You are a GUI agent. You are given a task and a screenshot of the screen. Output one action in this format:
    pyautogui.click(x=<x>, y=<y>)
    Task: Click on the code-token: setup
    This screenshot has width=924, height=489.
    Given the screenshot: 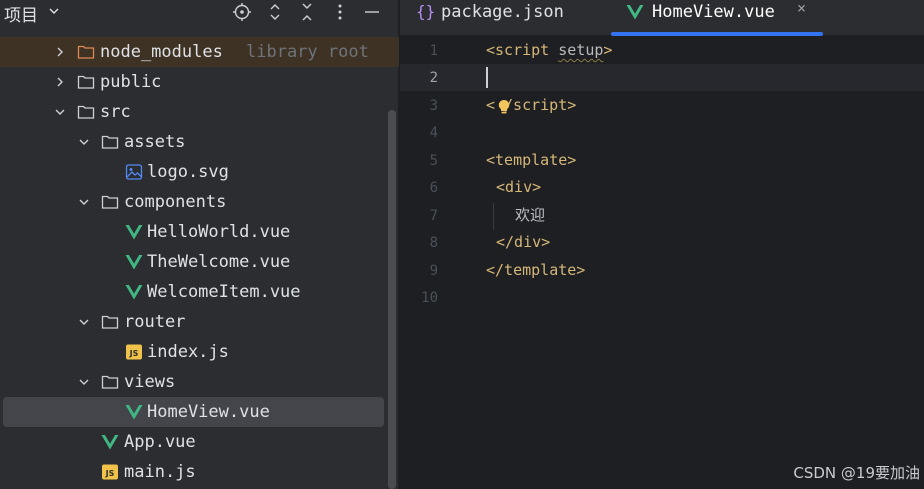 What is the action you would take?
    pyautogui.click(x=581, y=50)
    